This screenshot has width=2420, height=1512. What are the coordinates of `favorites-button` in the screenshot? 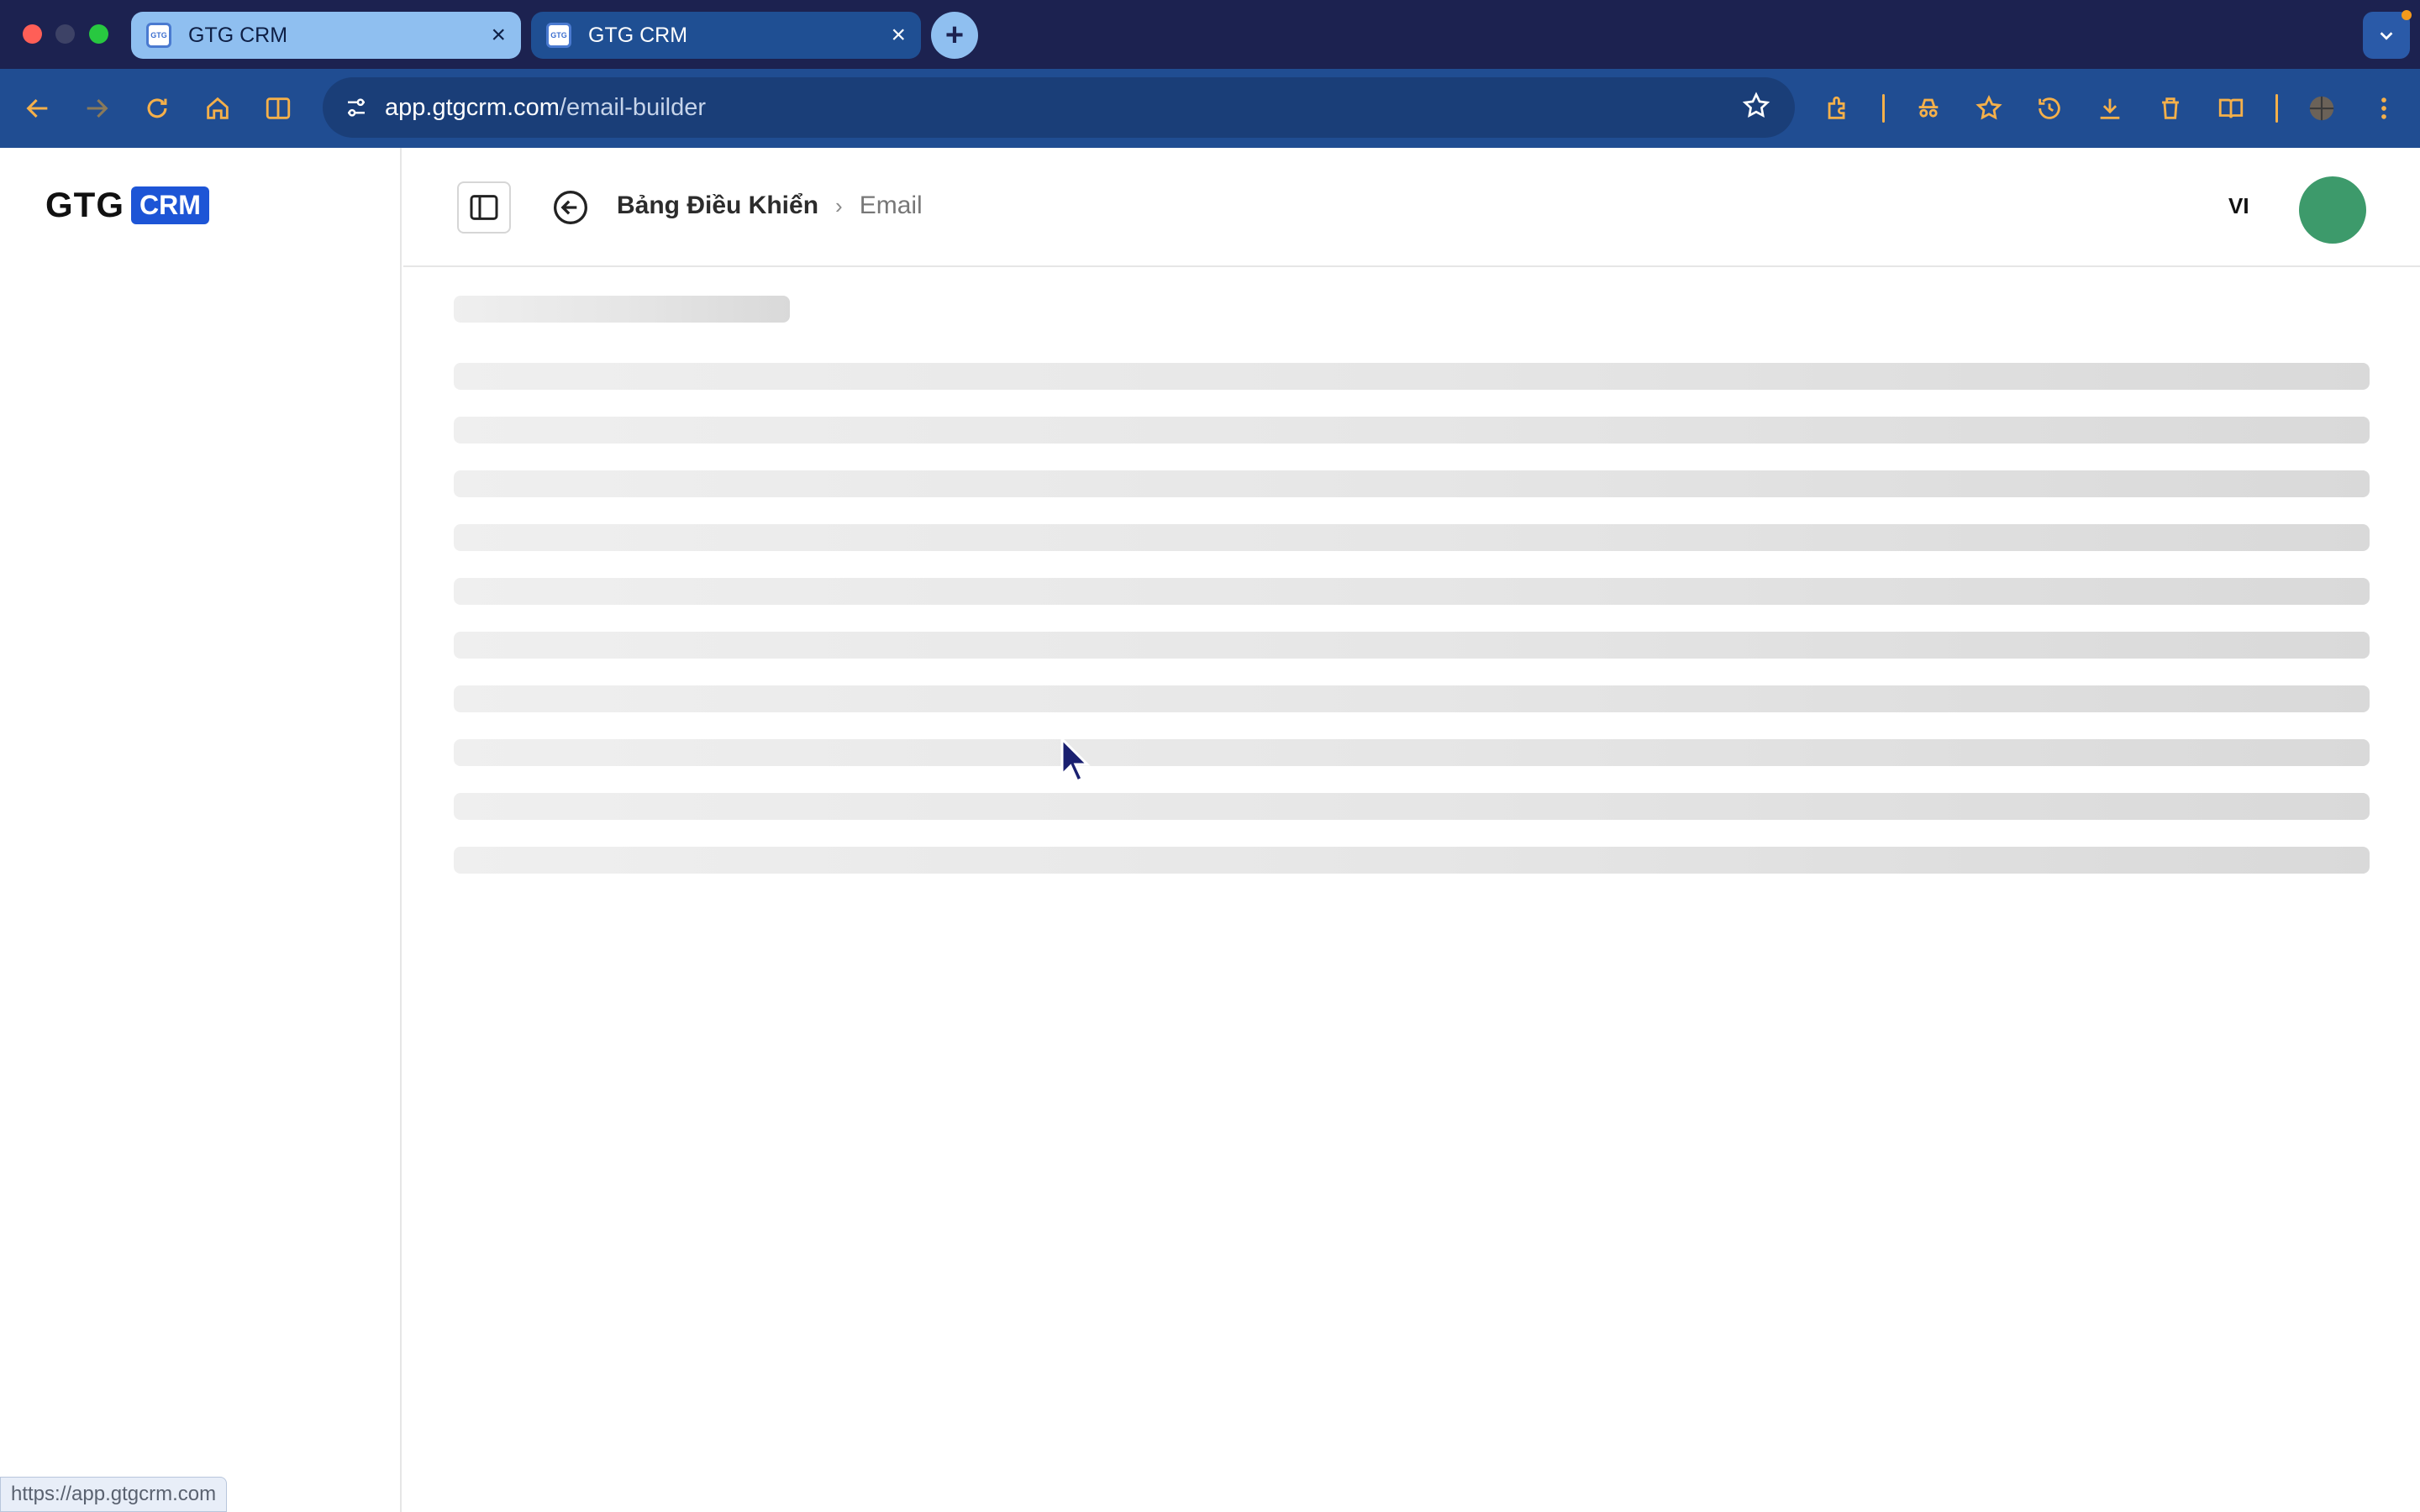 It's located at (1989, 108).